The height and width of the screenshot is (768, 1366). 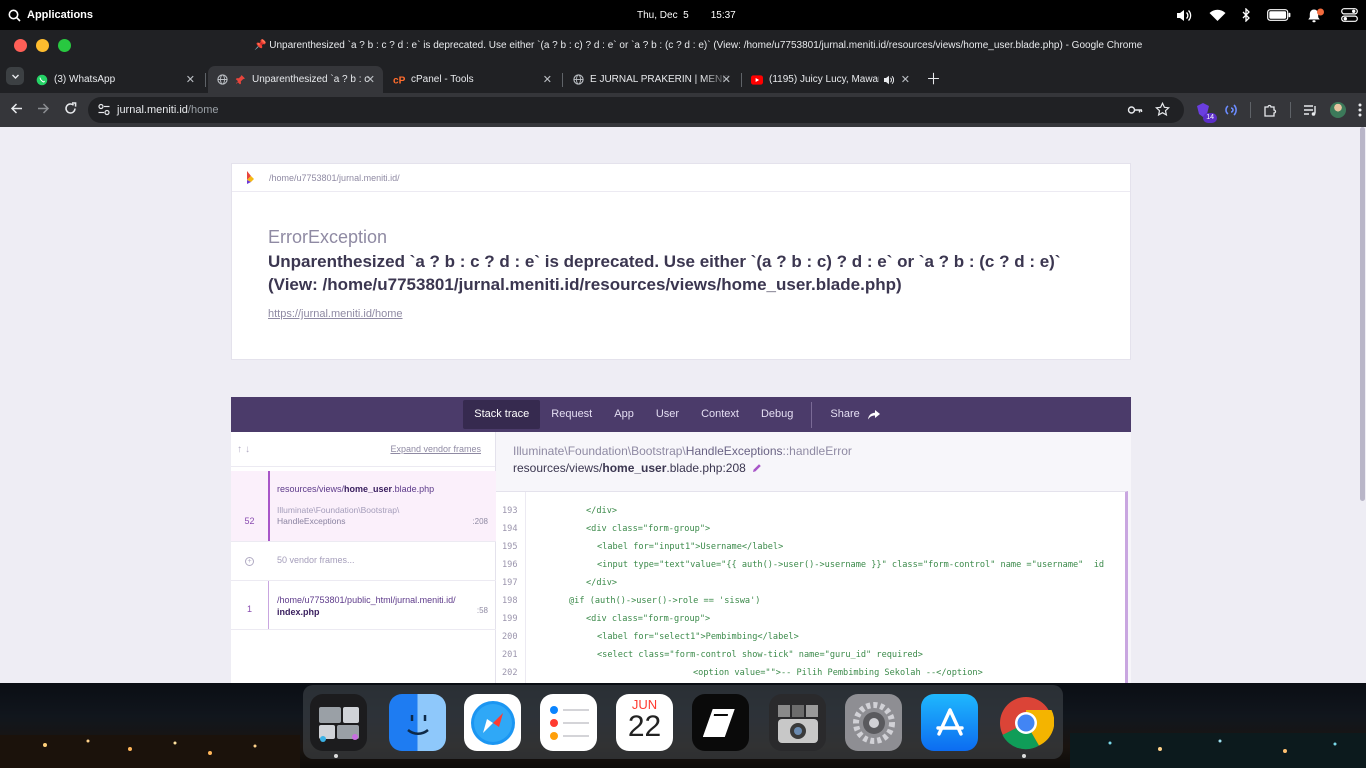 I want to click on window-controls, so click(x=42, y=45).